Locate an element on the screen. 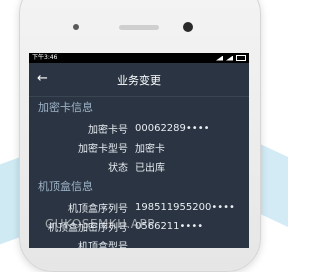 The image size is (320, 272). section-header-stb-info: 机顶盒信息 is located at coordinates (65, 186).